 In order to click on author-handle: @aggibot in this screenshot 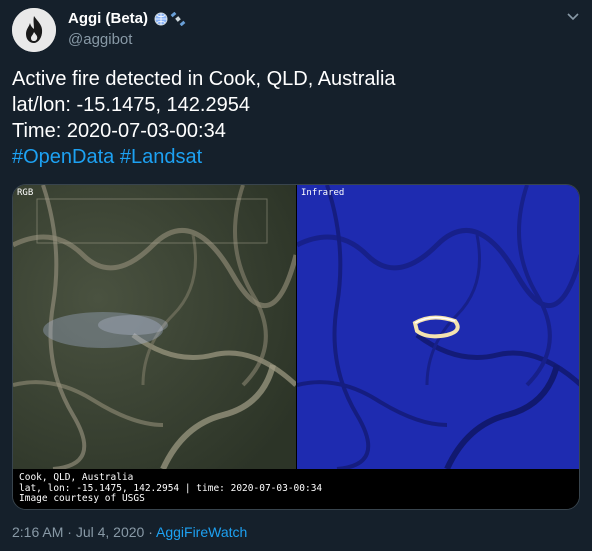, I will do `click(100, 39)`.